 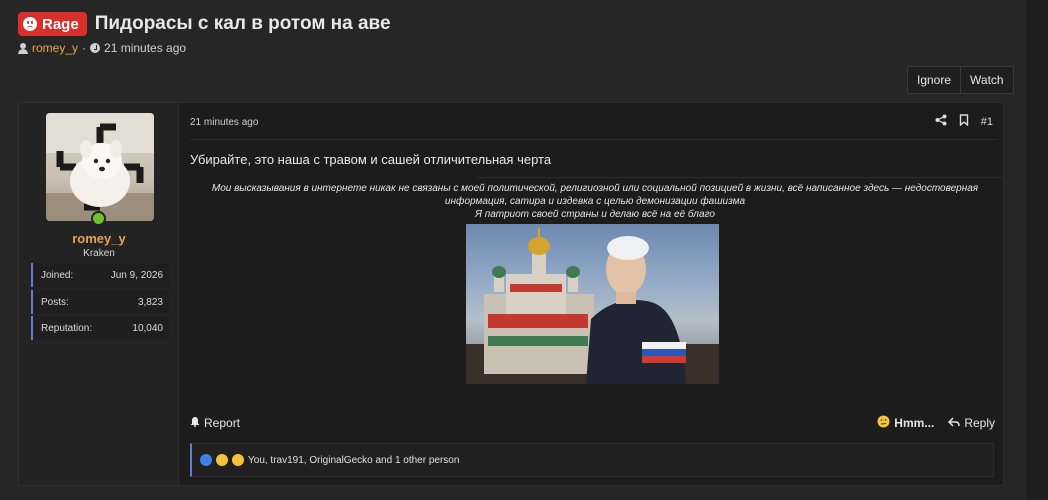 I want to click on stat-joined: Joined: Jun 9, 2026, so click(x=100, y=275).